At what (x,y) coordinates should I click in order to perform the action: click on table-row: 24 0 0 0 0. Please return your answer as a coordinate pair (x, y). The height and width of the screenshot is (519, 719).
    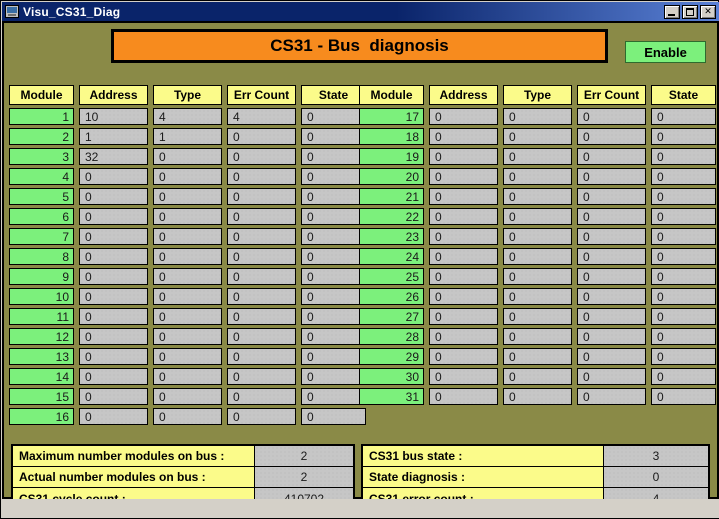
    Looking at the image, I should click on (537, 256).